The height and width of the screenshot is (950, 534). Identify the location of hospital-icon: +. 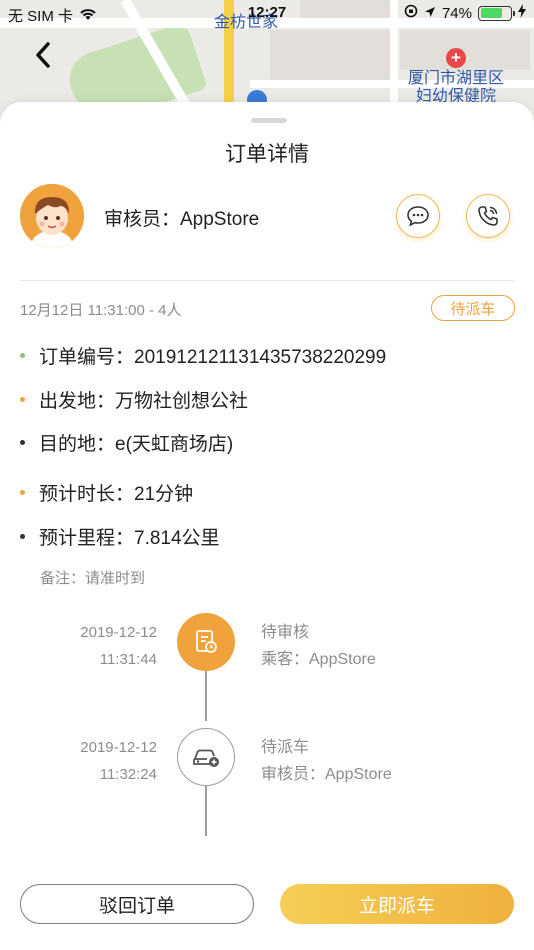
(456, 58).